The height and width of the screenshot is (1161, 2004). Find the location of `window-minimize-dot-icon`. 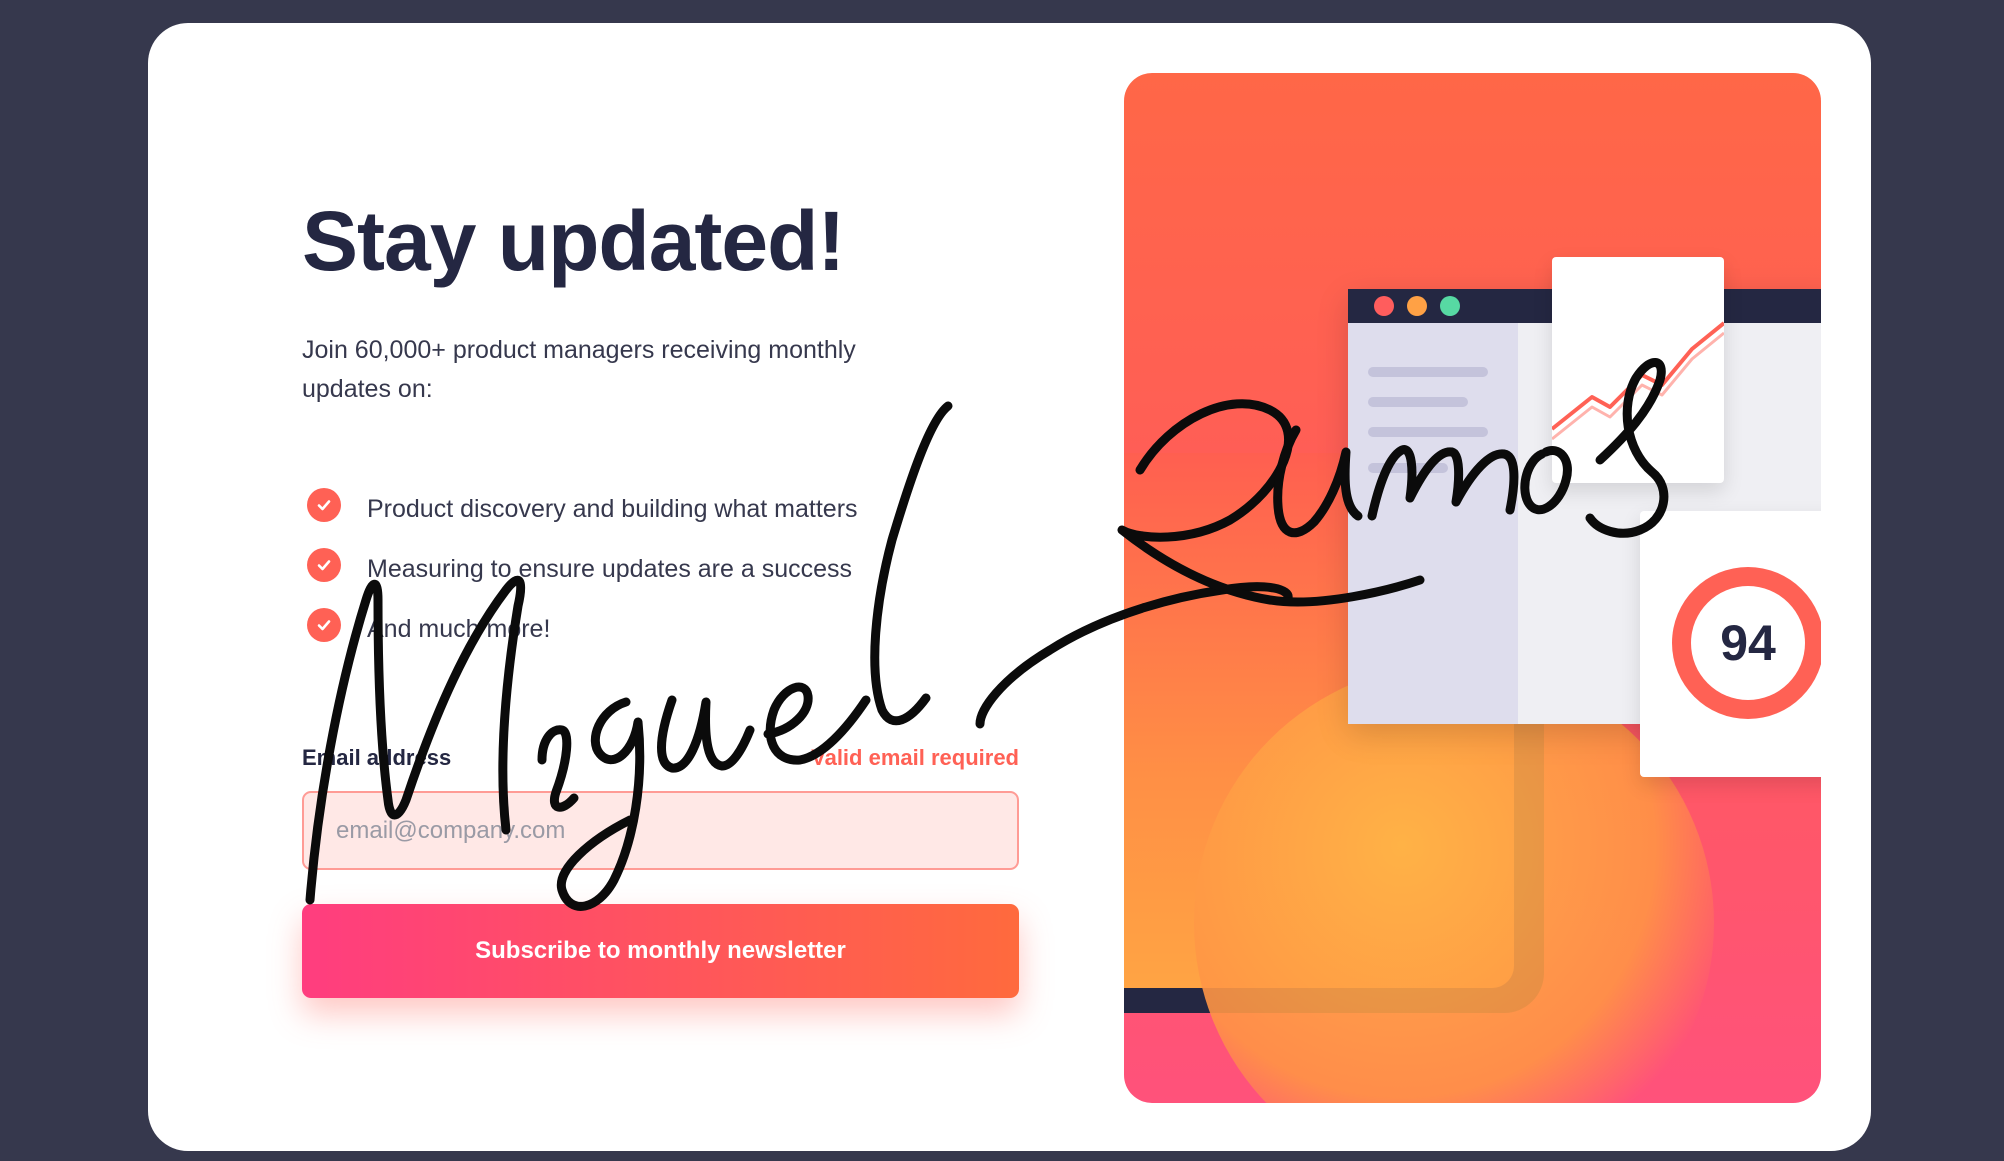

window-minimize-dot-icon is located at coordinates (1417, 306).